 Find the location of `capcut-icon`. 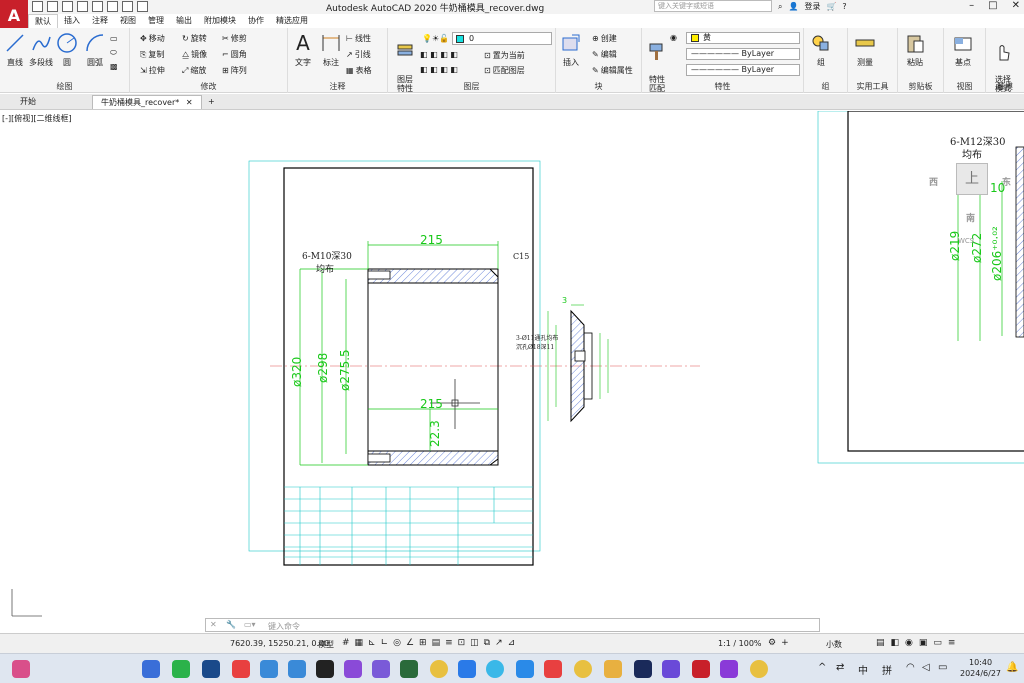

capcut-icon is located at coordinates (325, 669).